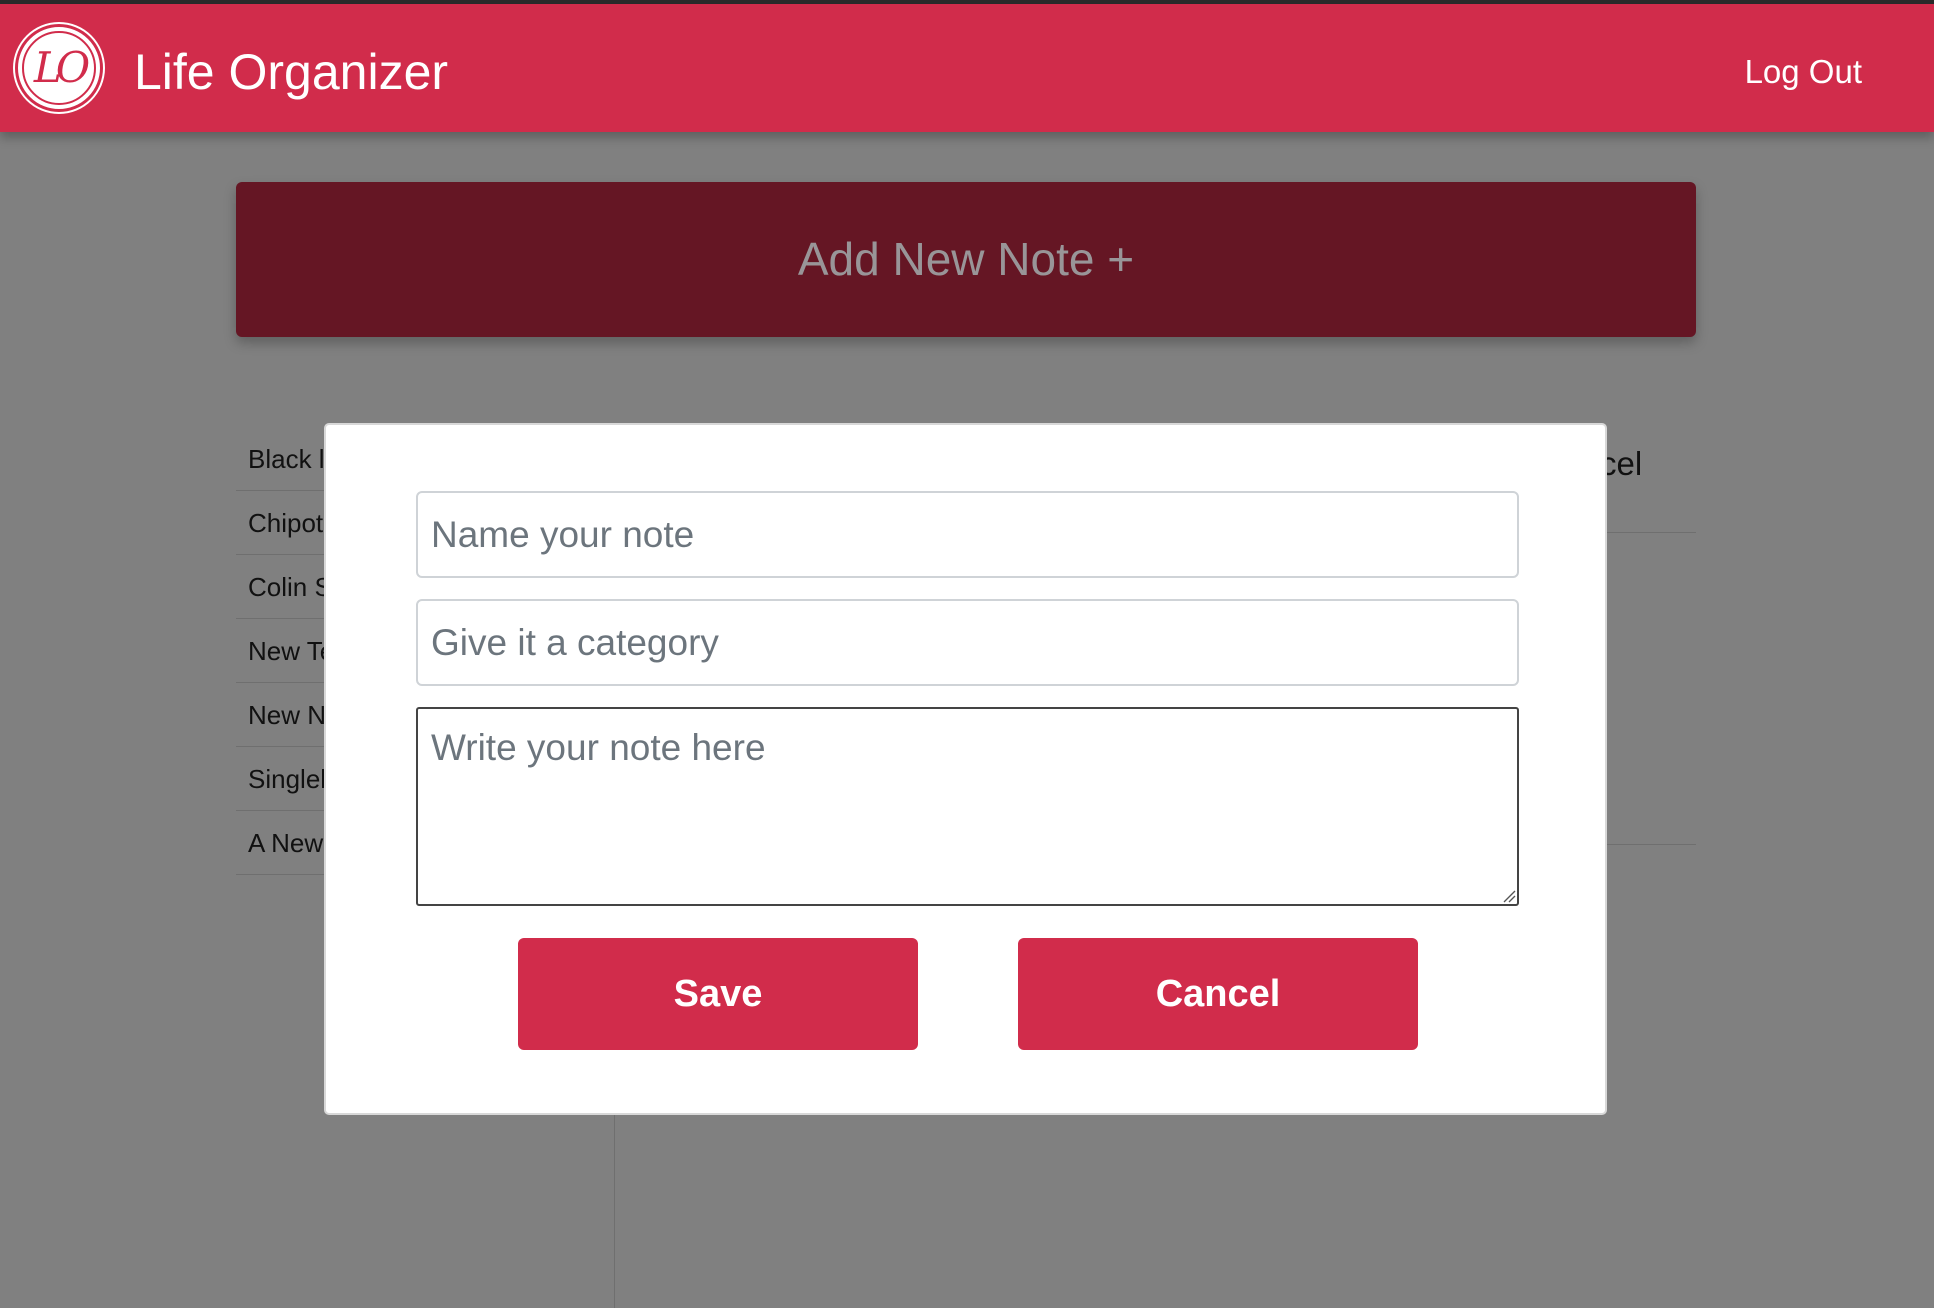 The width and height of the screenshot is (1934, 1308). What do you see at coordinates (967, 68) in the screenshot?
I see `app-header: LO Life Organizer Log Out` at bounding box center [967, 68].